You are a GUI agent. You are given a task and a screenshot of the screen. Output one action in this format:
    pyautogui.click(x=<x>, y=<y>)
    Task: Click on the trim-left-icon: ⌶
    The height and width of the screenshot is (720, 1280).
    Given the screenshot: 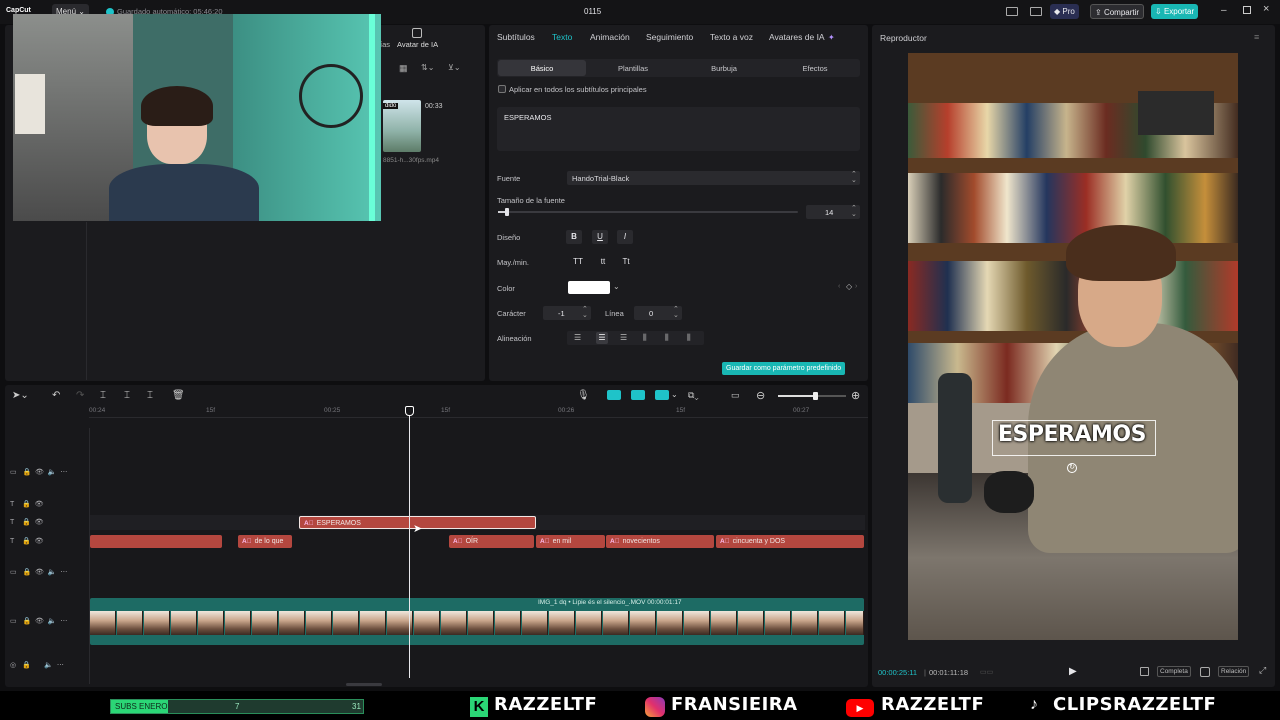 What is the action you would take?
    pyautogui.click(x=127, y=395)
    